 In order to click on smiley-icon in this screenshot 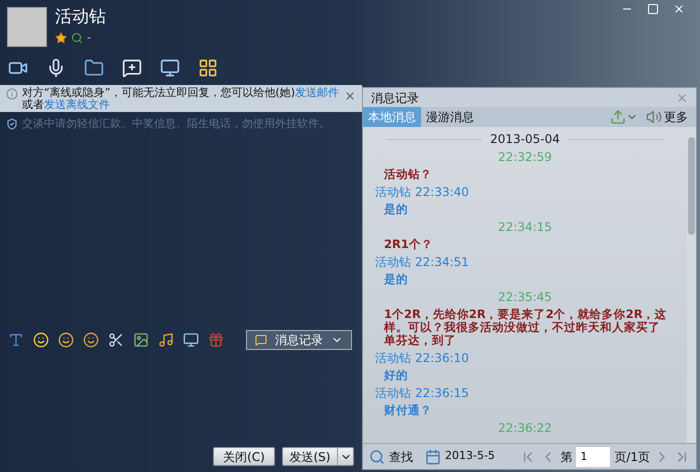, I will do `click(41, 340)`.